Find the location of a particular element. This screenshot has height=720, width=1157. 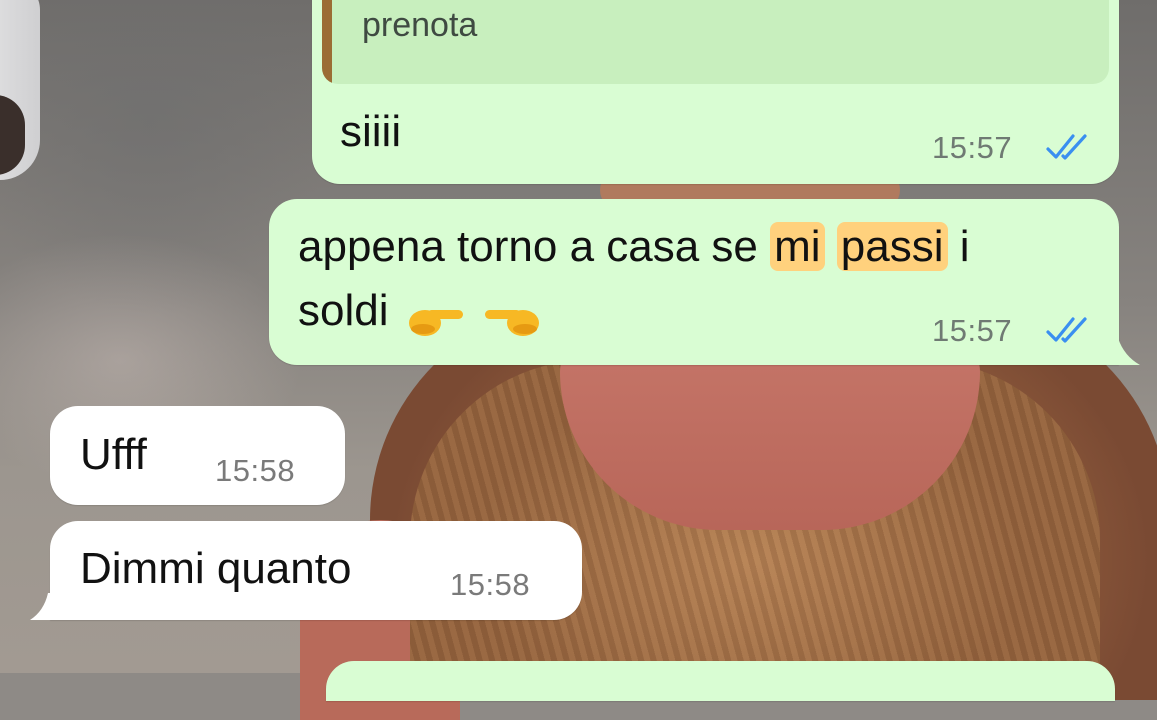

message-text-part: appena torno a casa se is located at coordinates (534, 246).